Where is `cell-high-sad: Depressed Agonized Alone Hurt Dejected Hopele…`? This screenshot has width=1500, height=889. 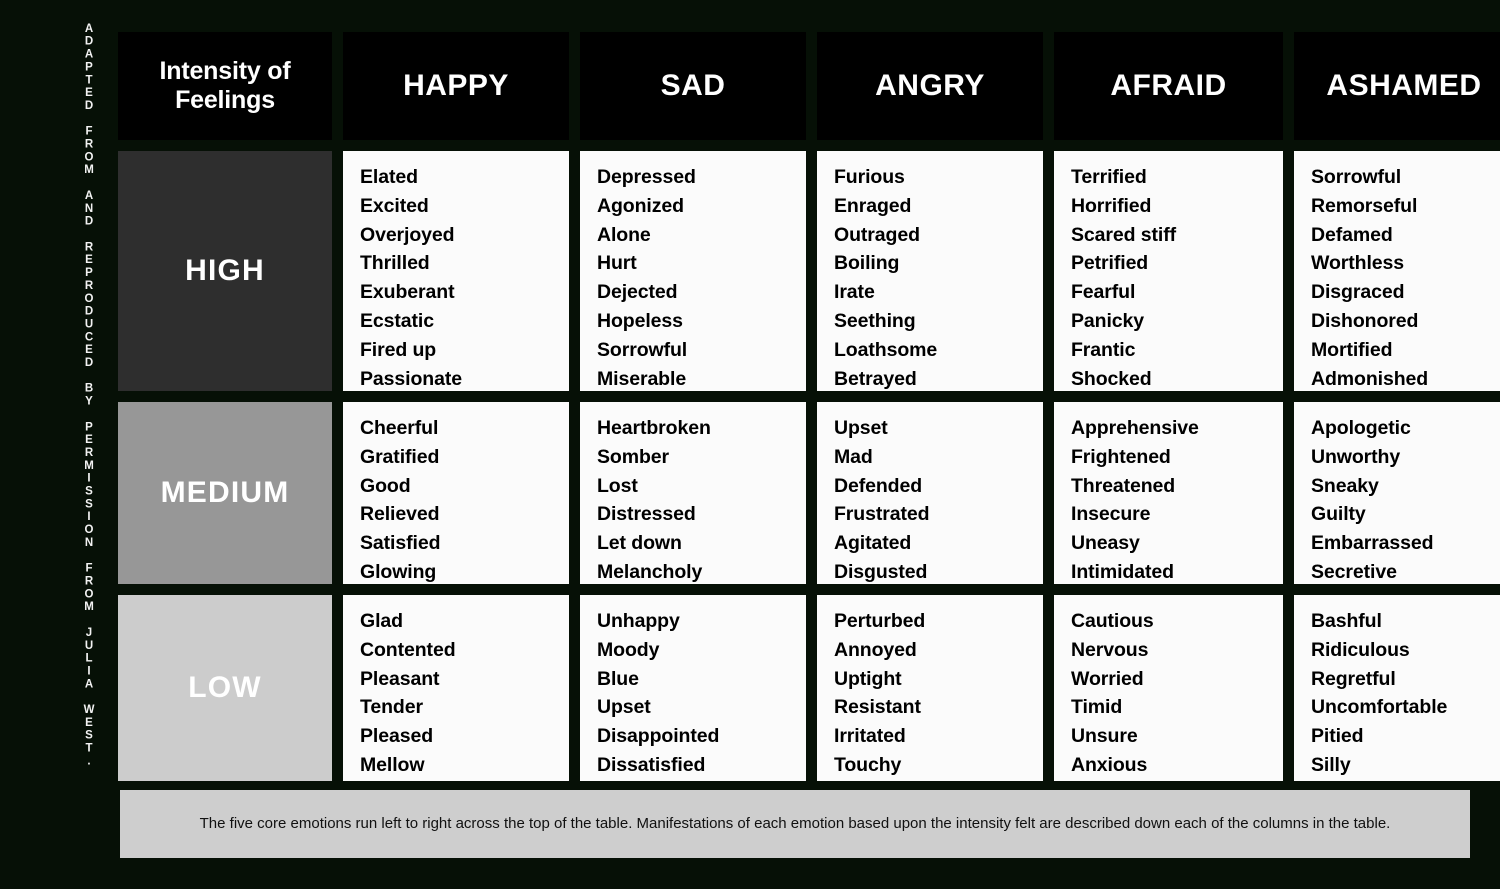 cell-high-sad: Depressed Agonized Alone Hurt Dejected Hopele… is located at coordinates (693, 271).